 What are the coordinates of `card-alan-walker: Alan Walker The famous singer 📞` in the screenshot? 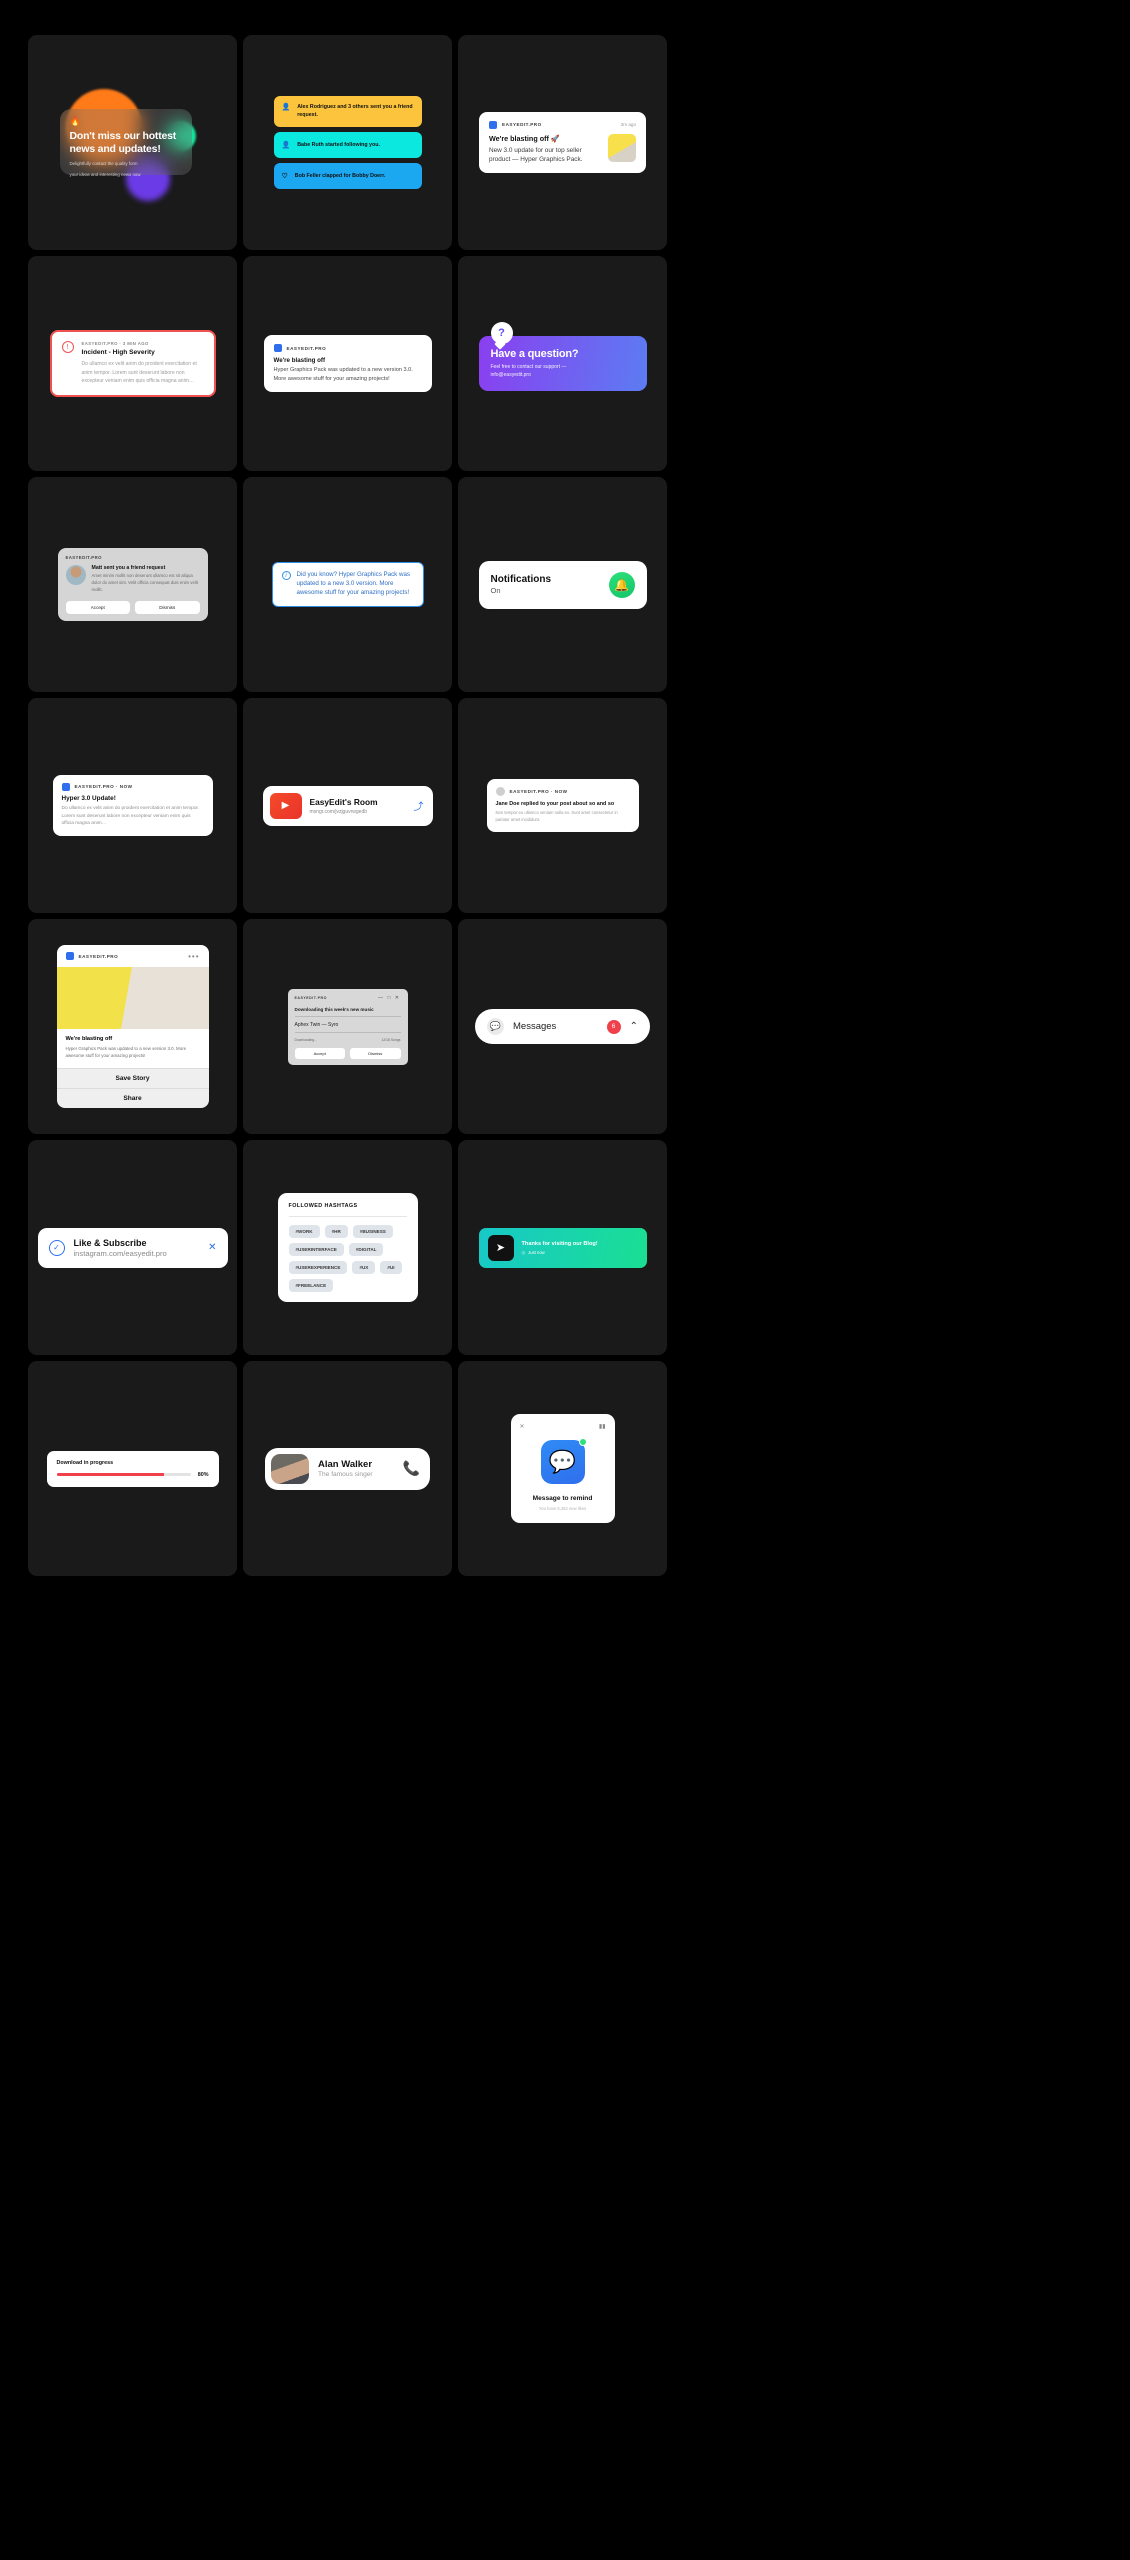 It's located at (347, 1468).